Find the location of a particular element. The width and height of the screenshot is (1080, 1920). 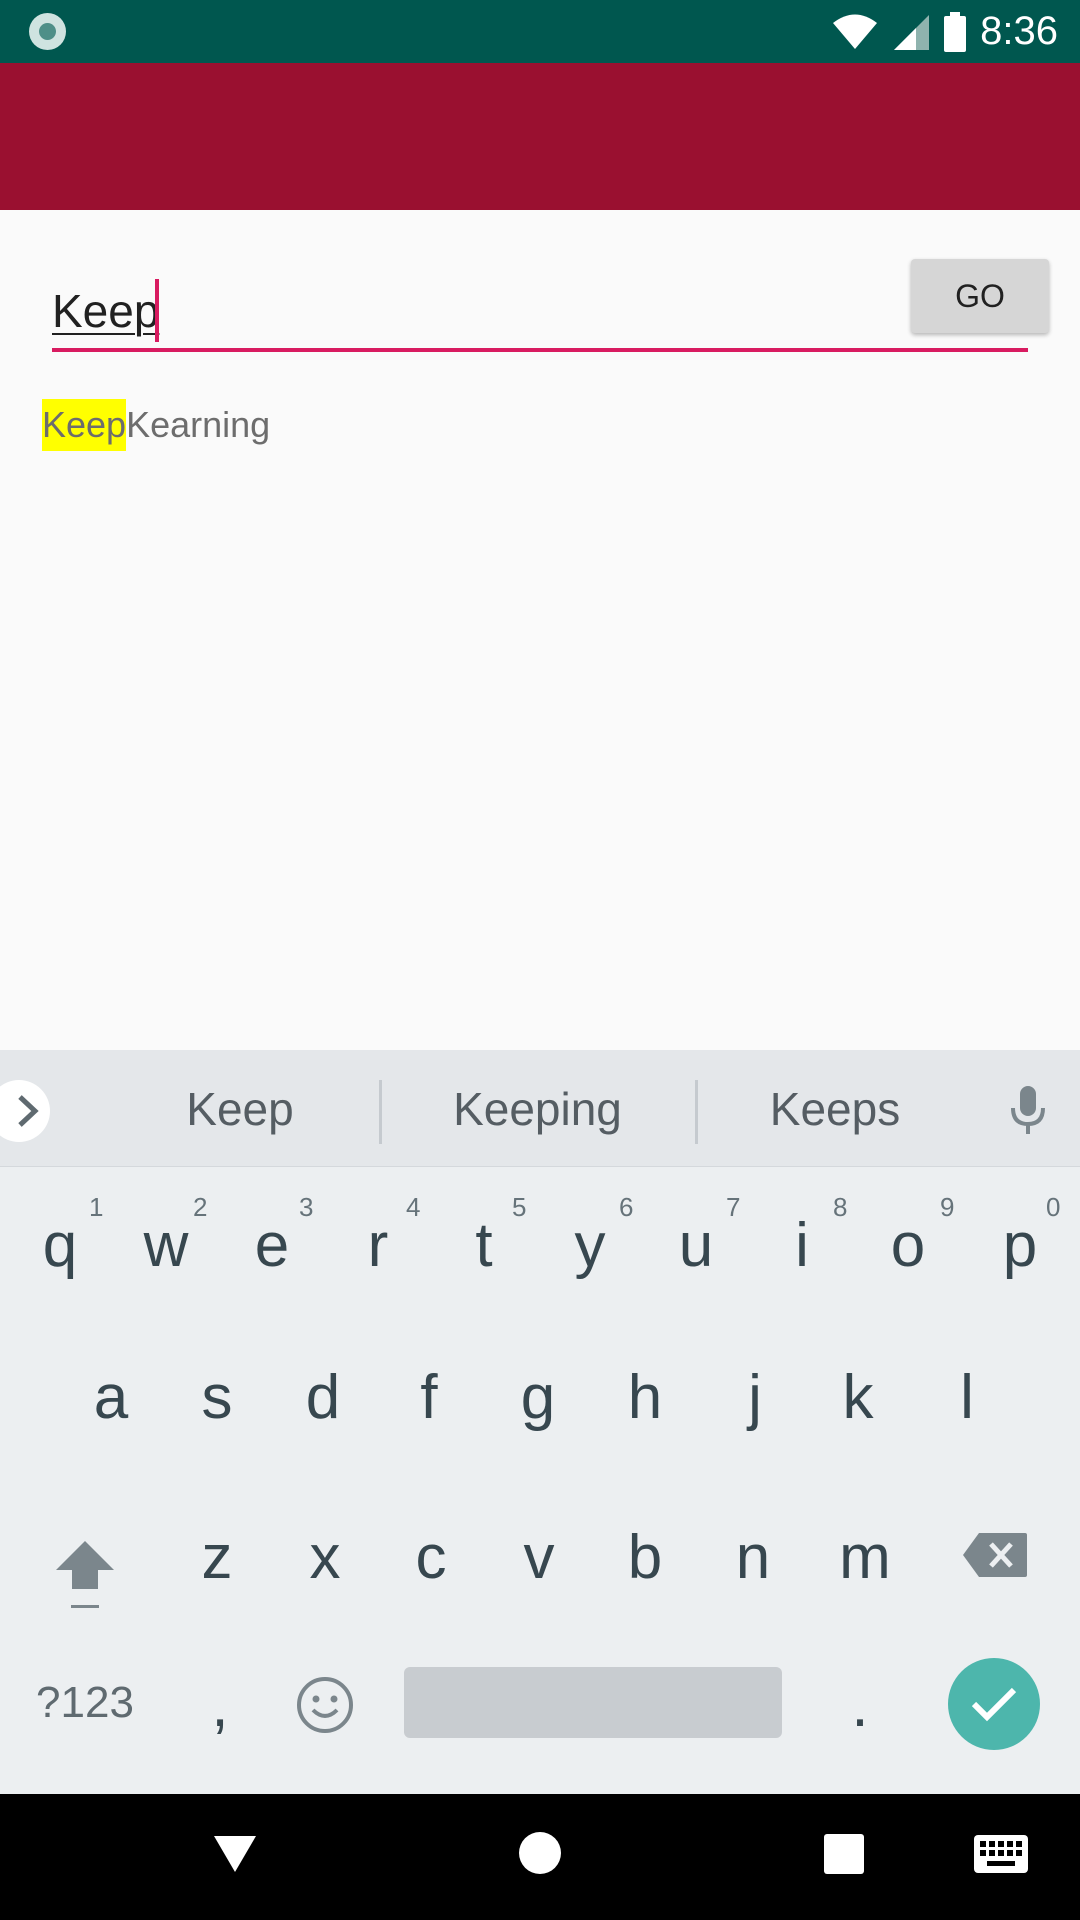

keyboard-switch-icon is located at coordinates (1001, 1854).